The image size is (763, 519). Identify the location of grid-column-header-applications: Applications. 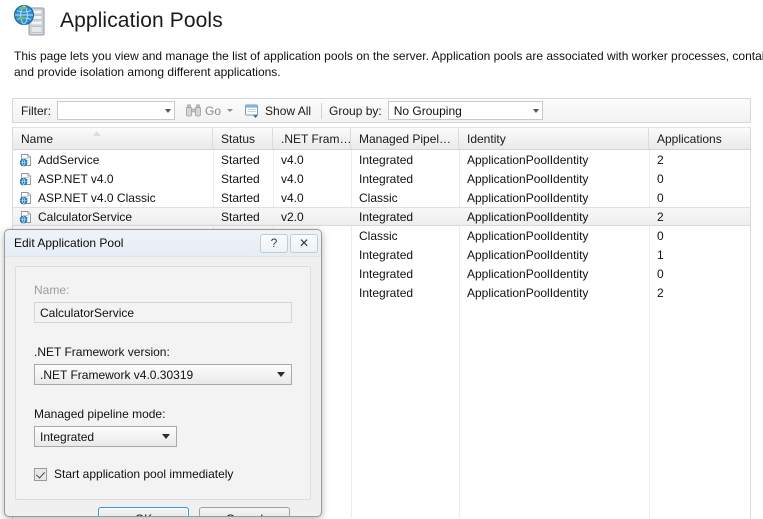
(699, 138).